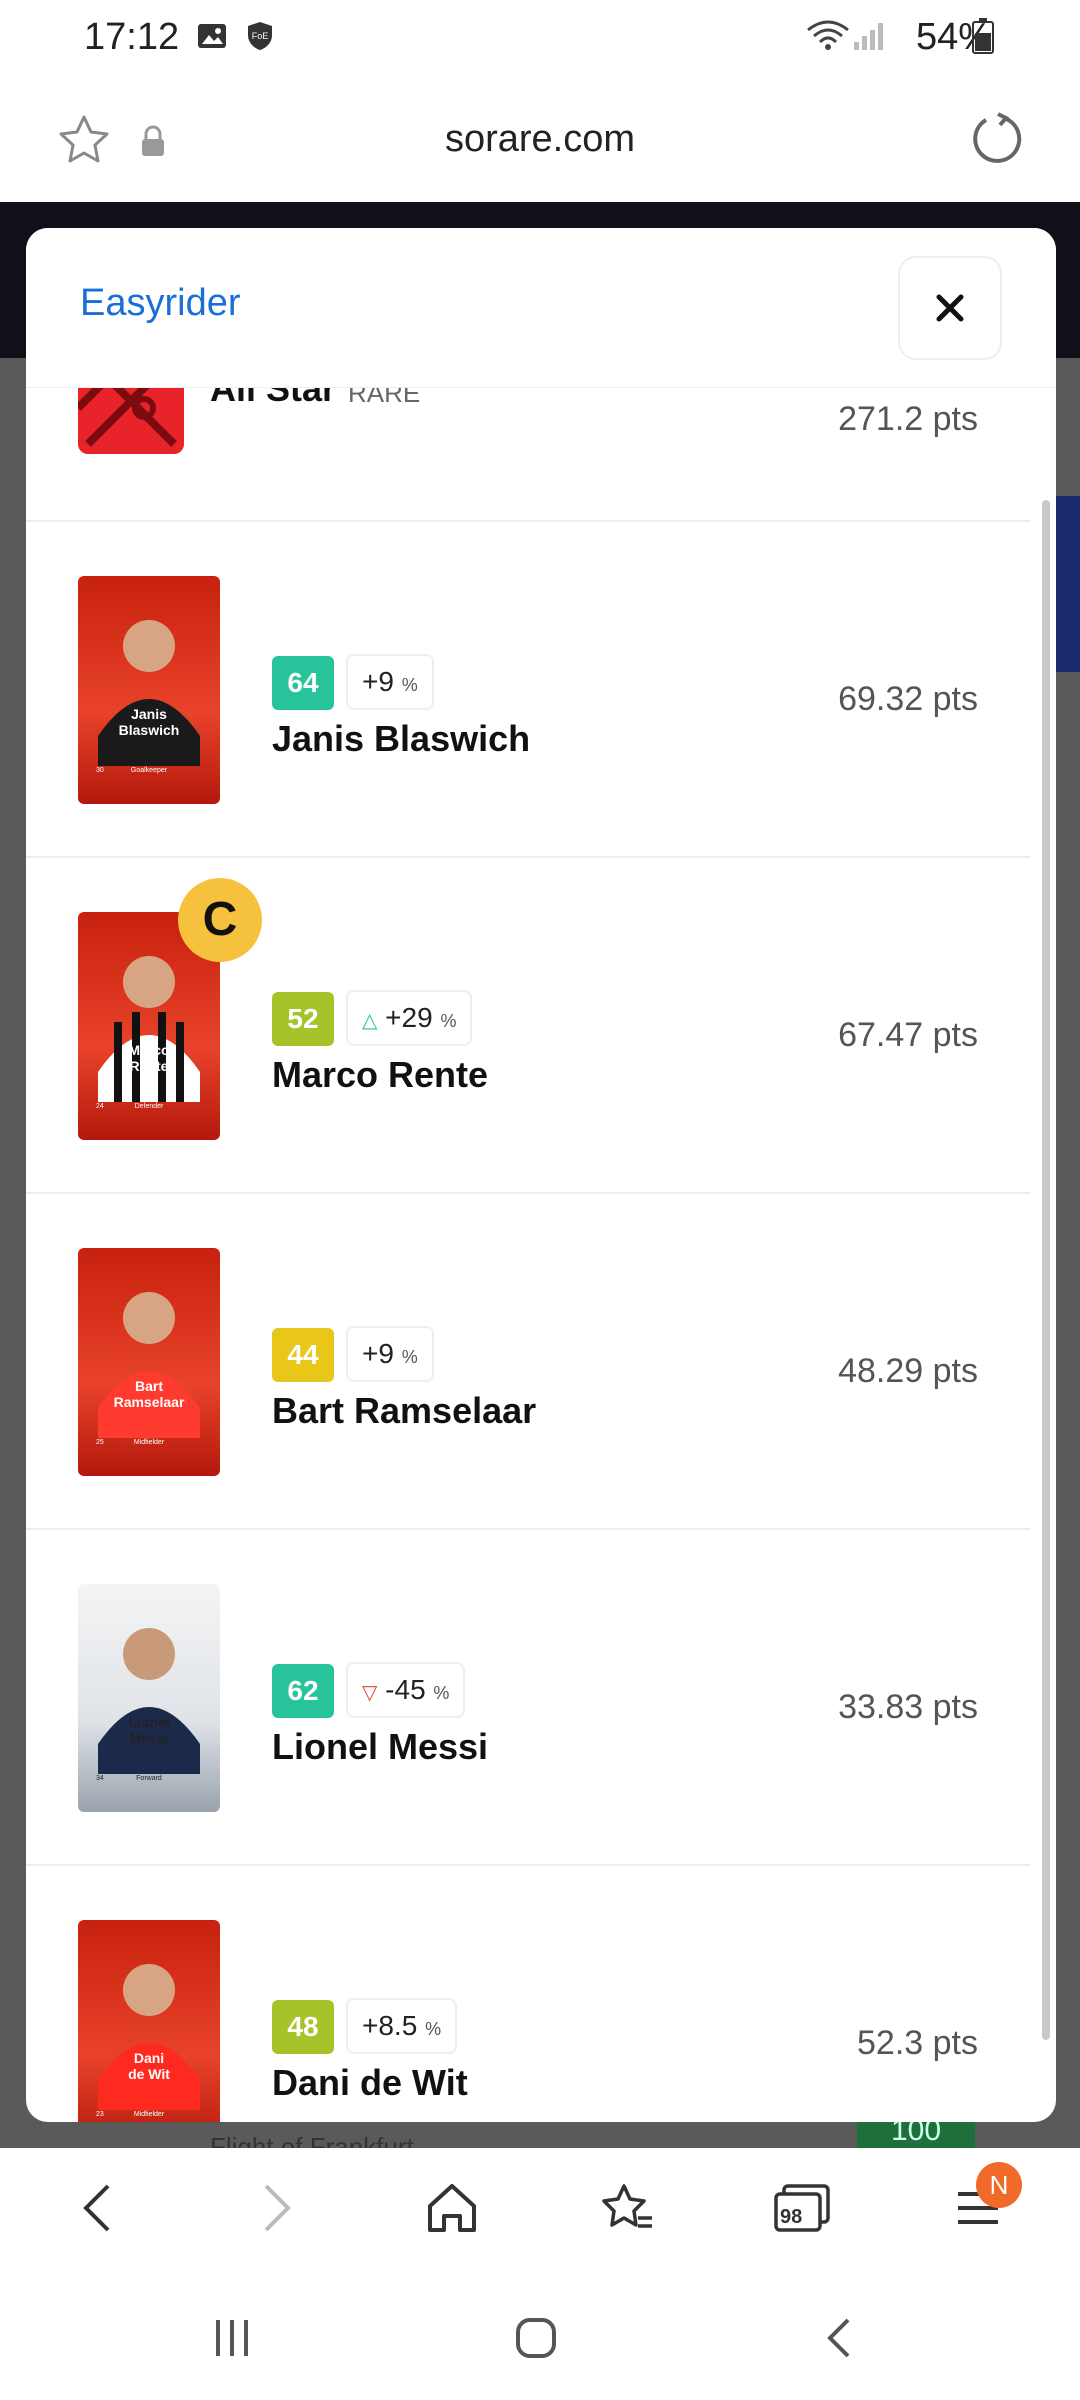  Describe the element at coordinates (908, 1035) in the screenshot. I see `player-points: 67.47 pts` at that location.